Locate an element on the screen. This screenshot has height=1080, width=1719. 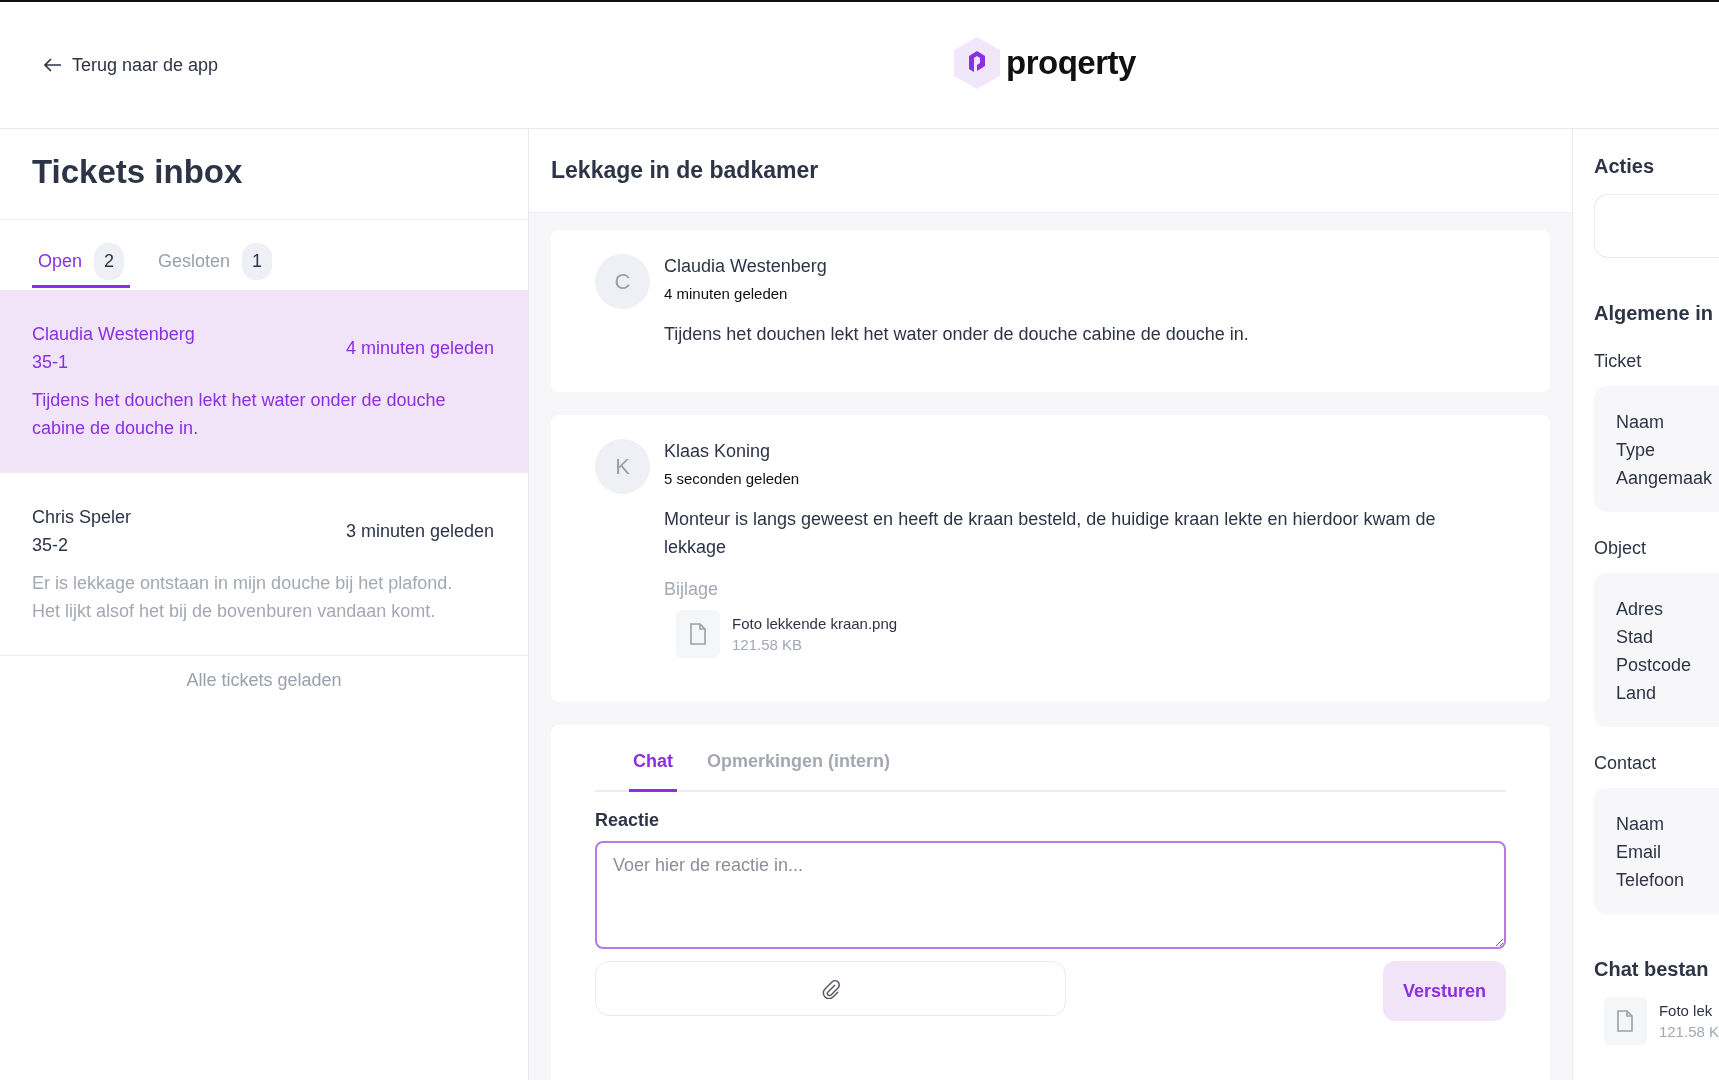
avatar: C is located at coordinates (622, 281).